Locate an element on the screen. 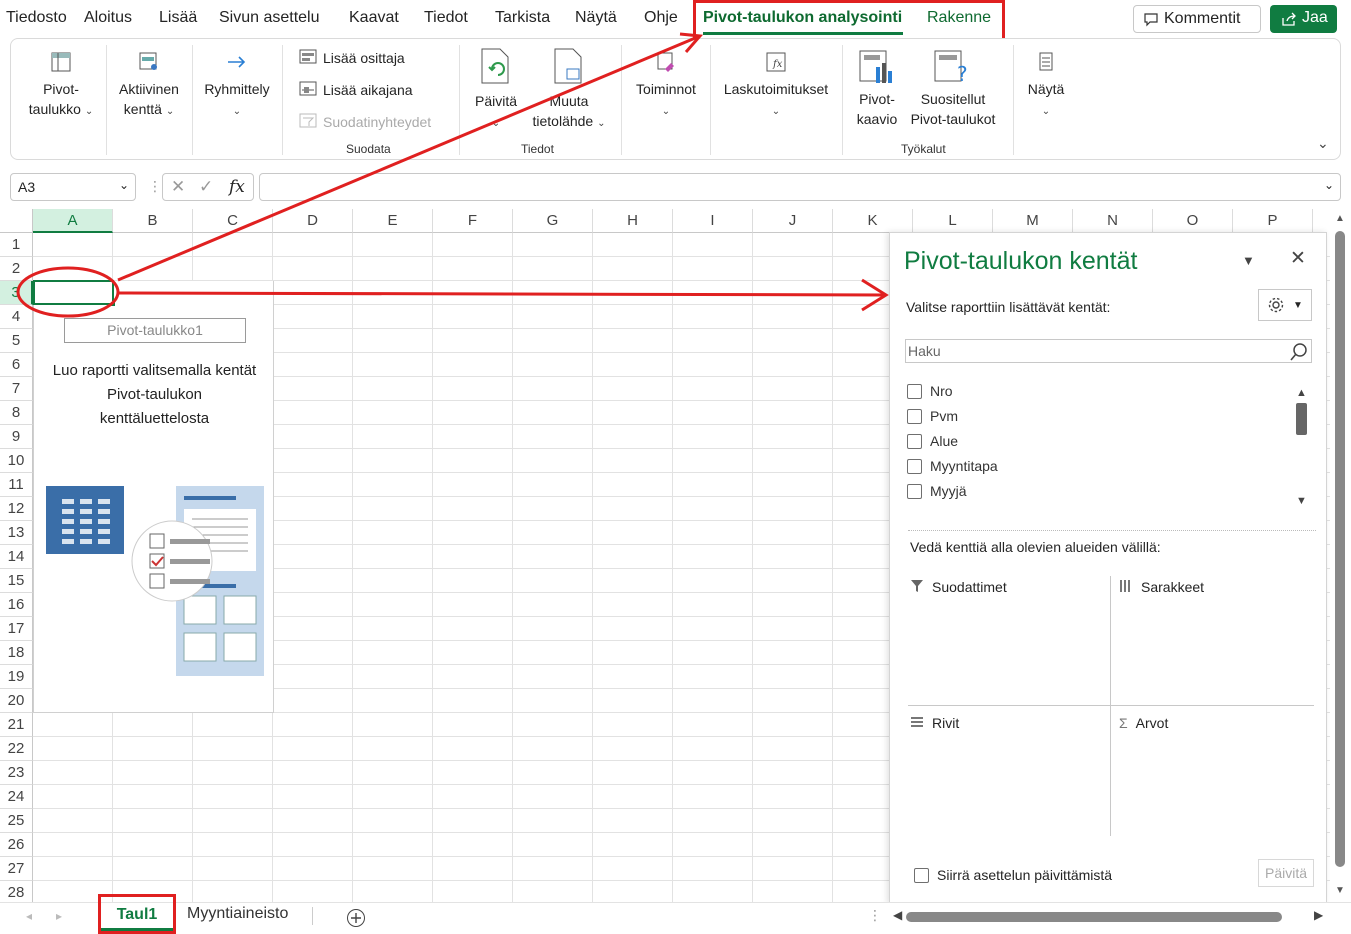 The image size is (1351, 934). row-header-3: 3 is located at coordinates (16, 293).